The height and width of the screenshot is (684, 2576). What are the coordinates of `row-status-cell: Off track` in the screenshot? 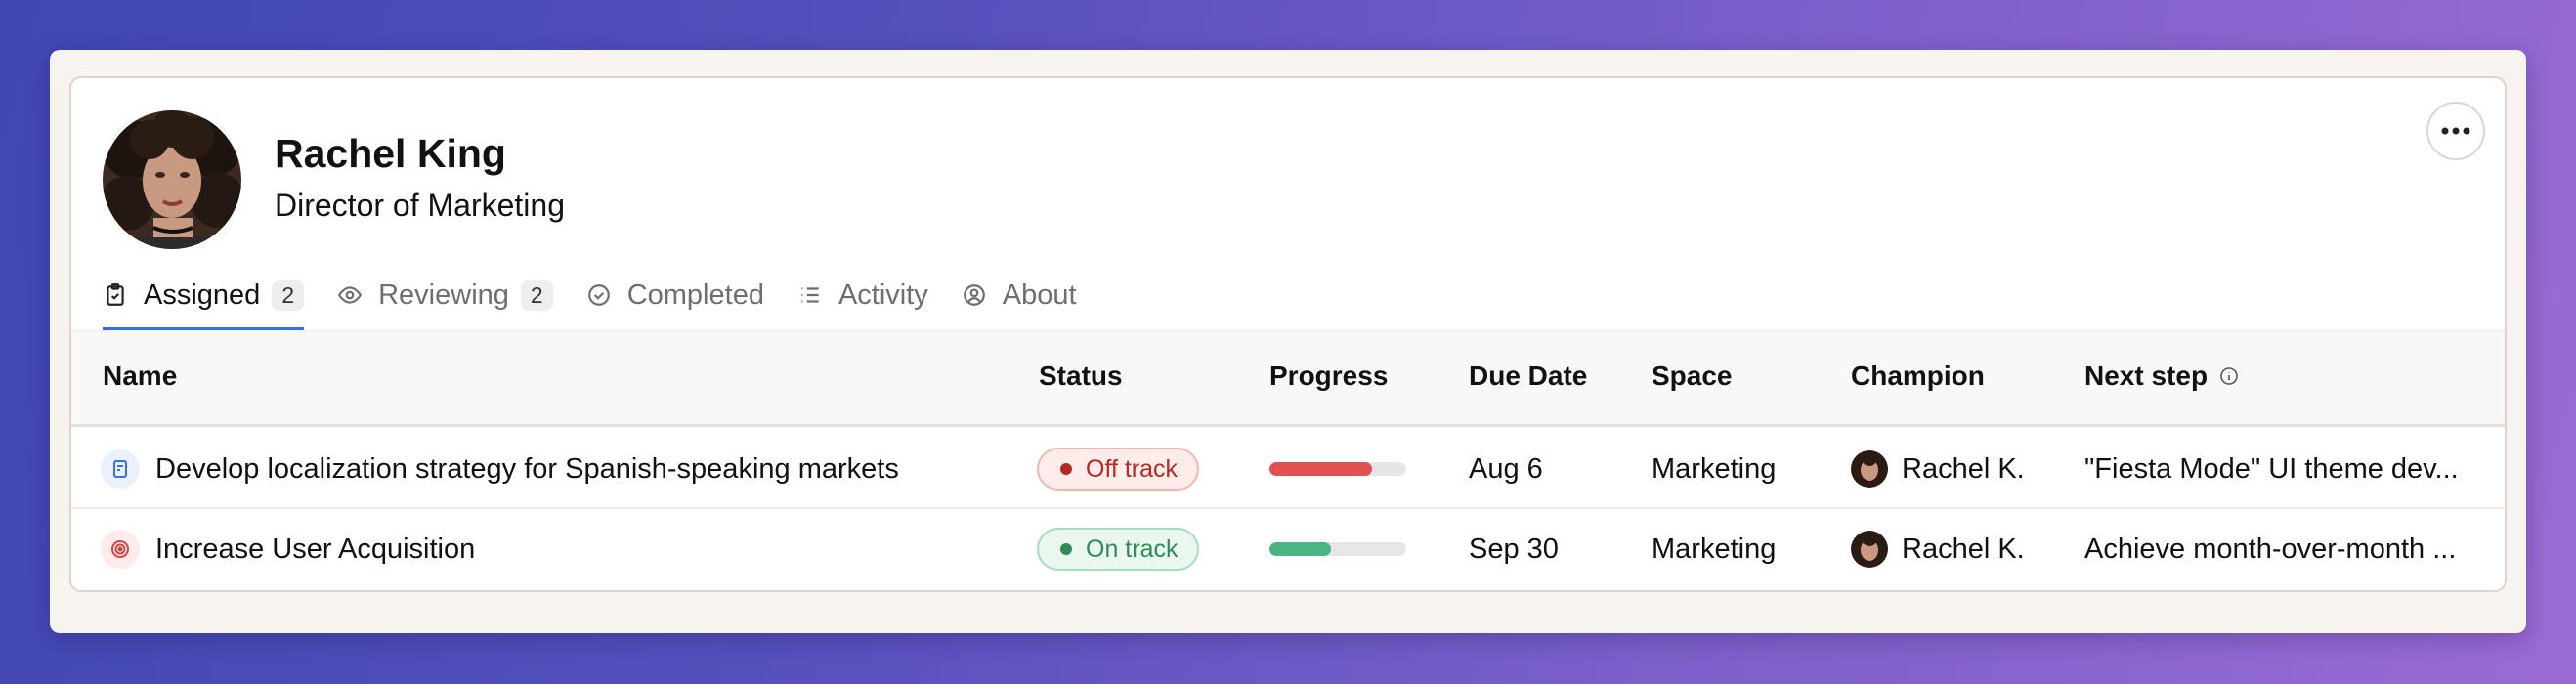 It's located at (1118, 469).